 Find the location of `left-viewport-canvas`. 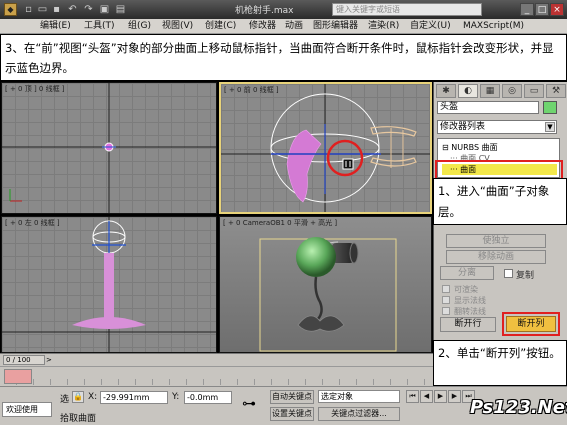

left-viewport-canvas is located at coordinates (109, 284).